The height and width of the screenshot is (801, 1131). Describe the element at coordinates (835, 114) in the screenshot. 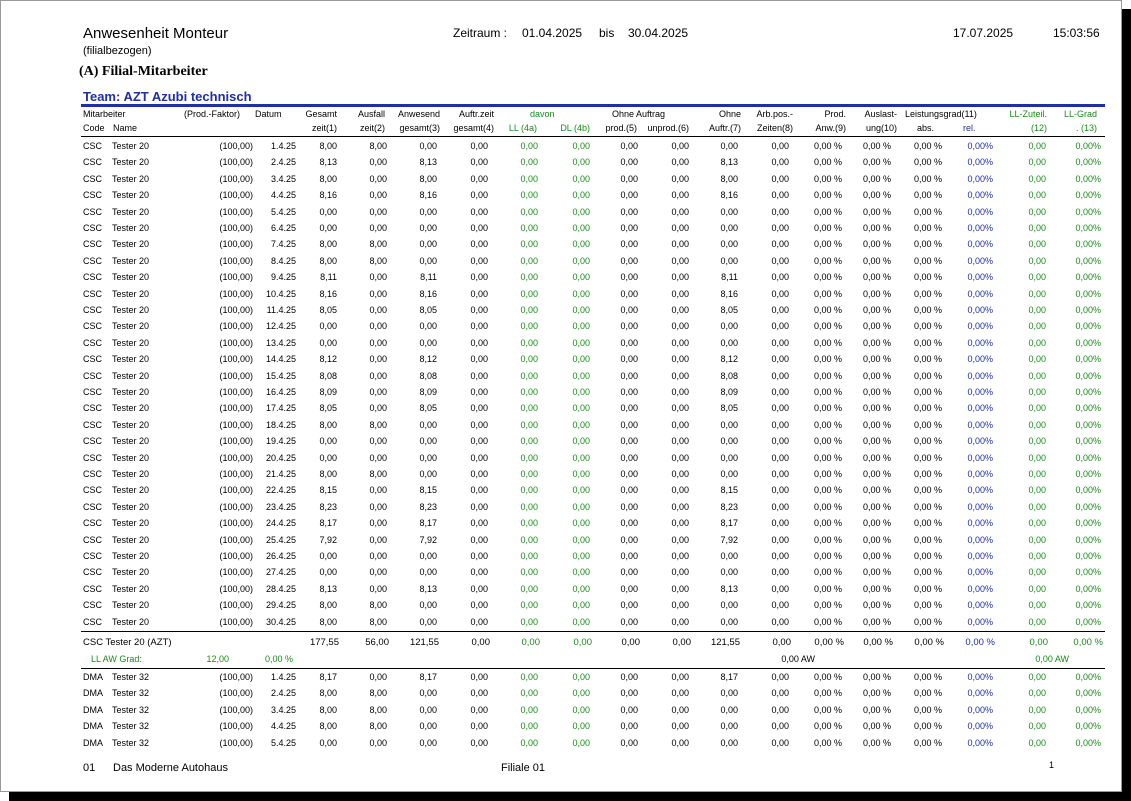

I see `col-prodanw: Prod.` at that location.